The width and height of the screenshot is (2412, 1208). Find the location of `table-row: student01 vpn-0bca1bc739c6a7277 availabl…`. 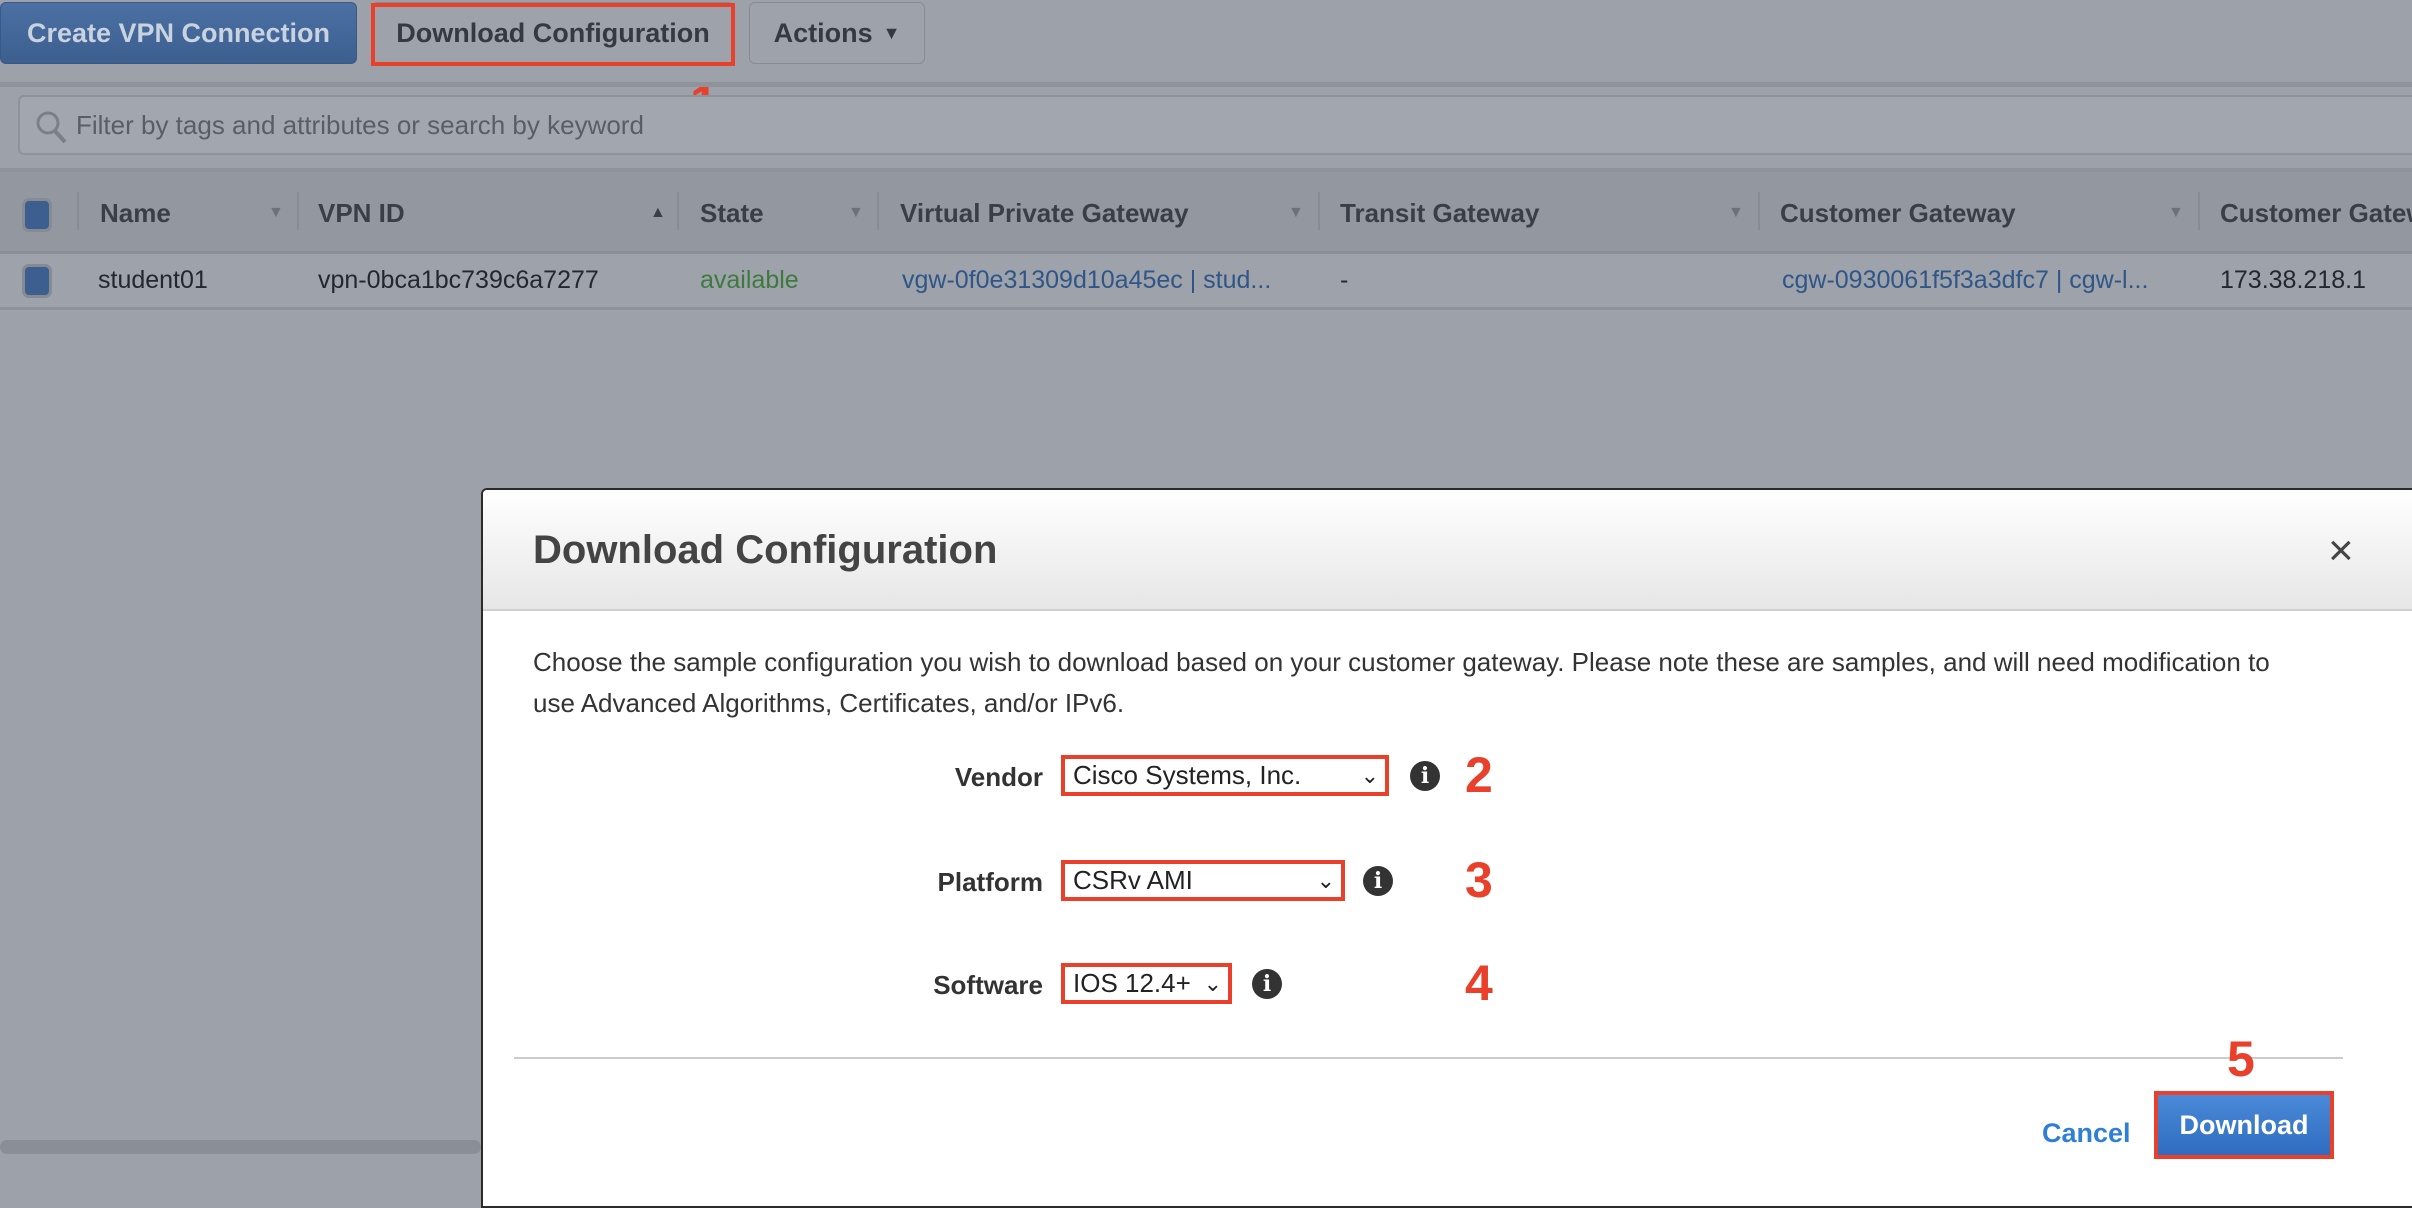

table-row: student01 vpn-0bca1bc739c6a7277 availabl… is located at coordinates (1206, 282).